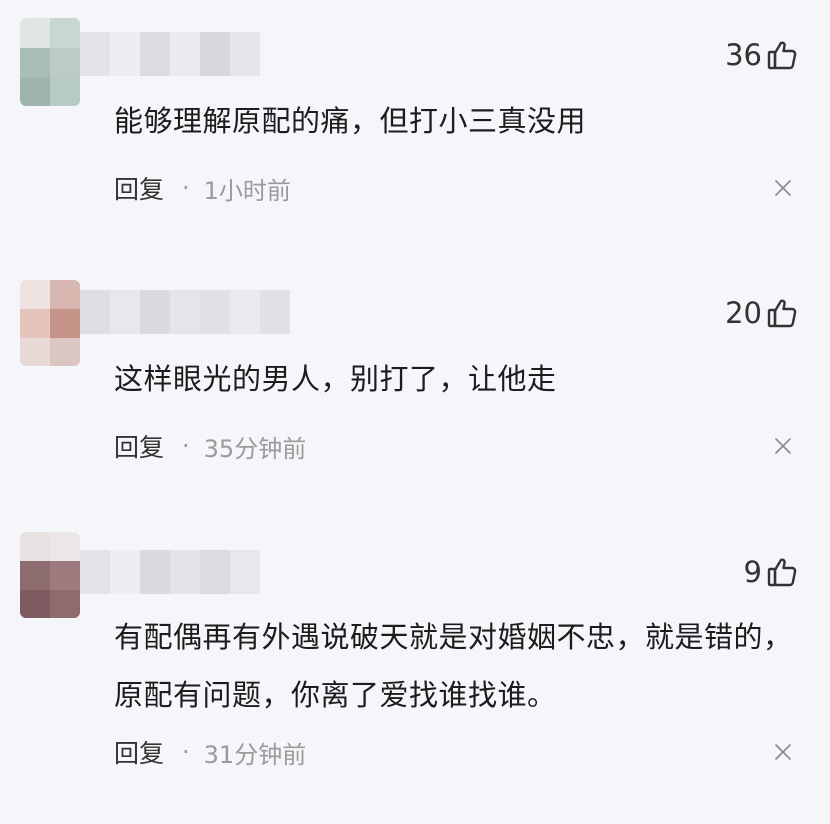 Image resolution: width=830 pixels, height=824 pixels. What do you see at coordinates (743, 313) in the screenshot?
I see `like-count: 20` at bounding box center [743, 313].